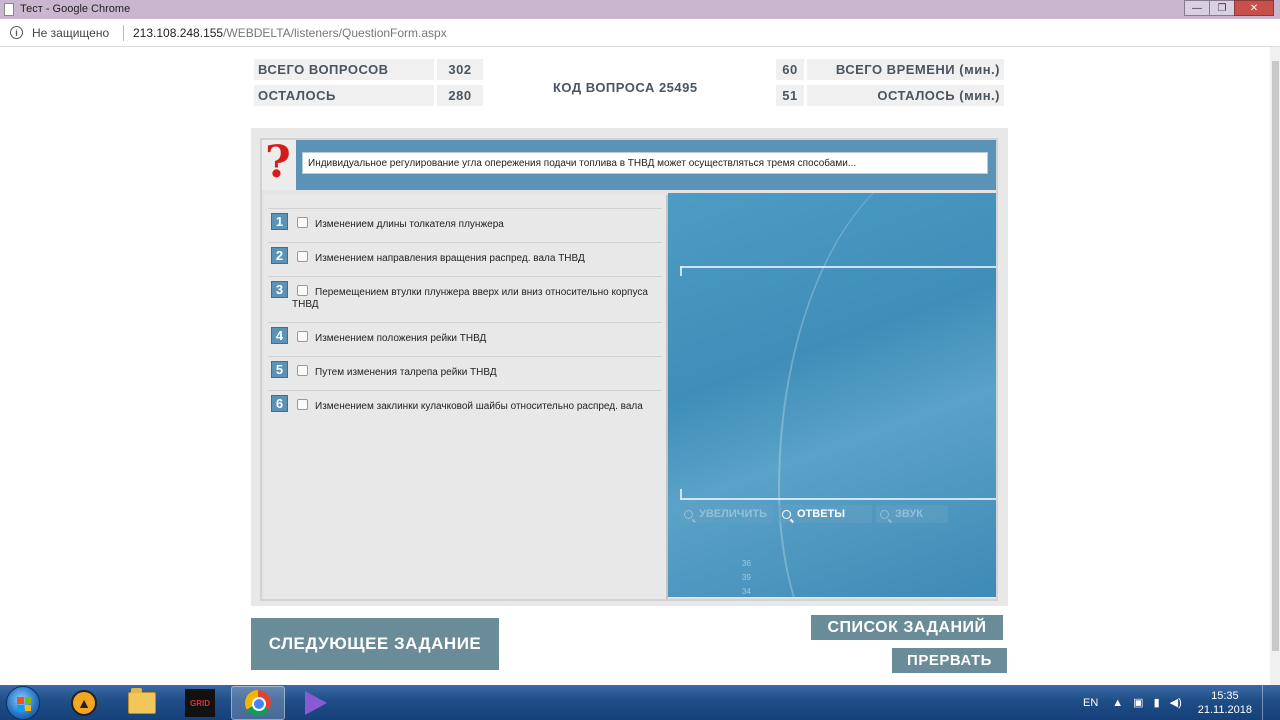 This screenshot has width=1280, height=720. I want to click on answer-text: Путем изменения талрепа рейки ТНВД, so click(472, 373).